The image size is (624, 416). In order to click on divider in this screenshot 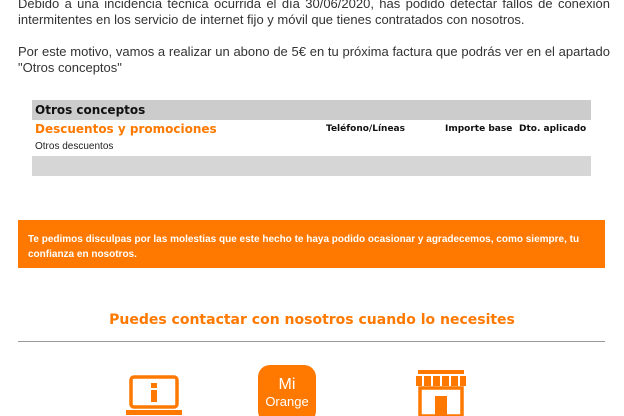, I will do `click(311, 341)`.